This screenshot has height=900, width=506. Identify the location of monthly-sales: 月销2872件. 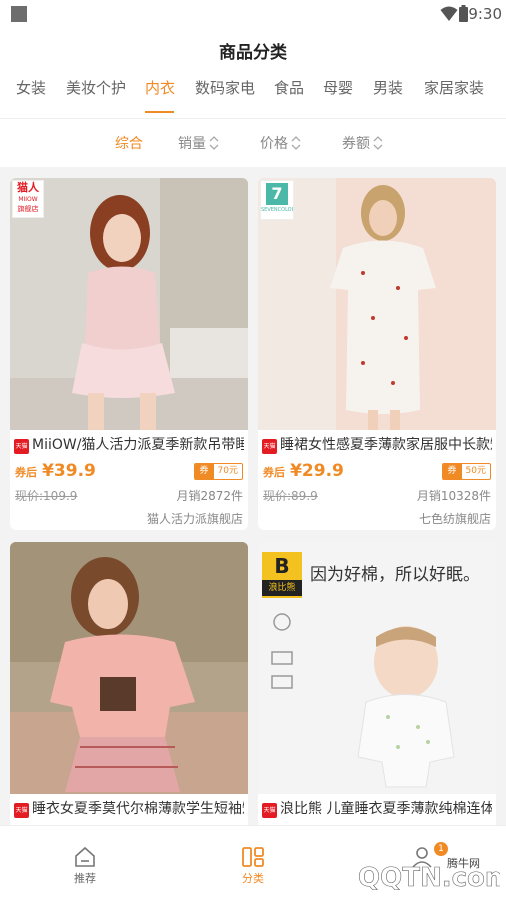
(209, 496).